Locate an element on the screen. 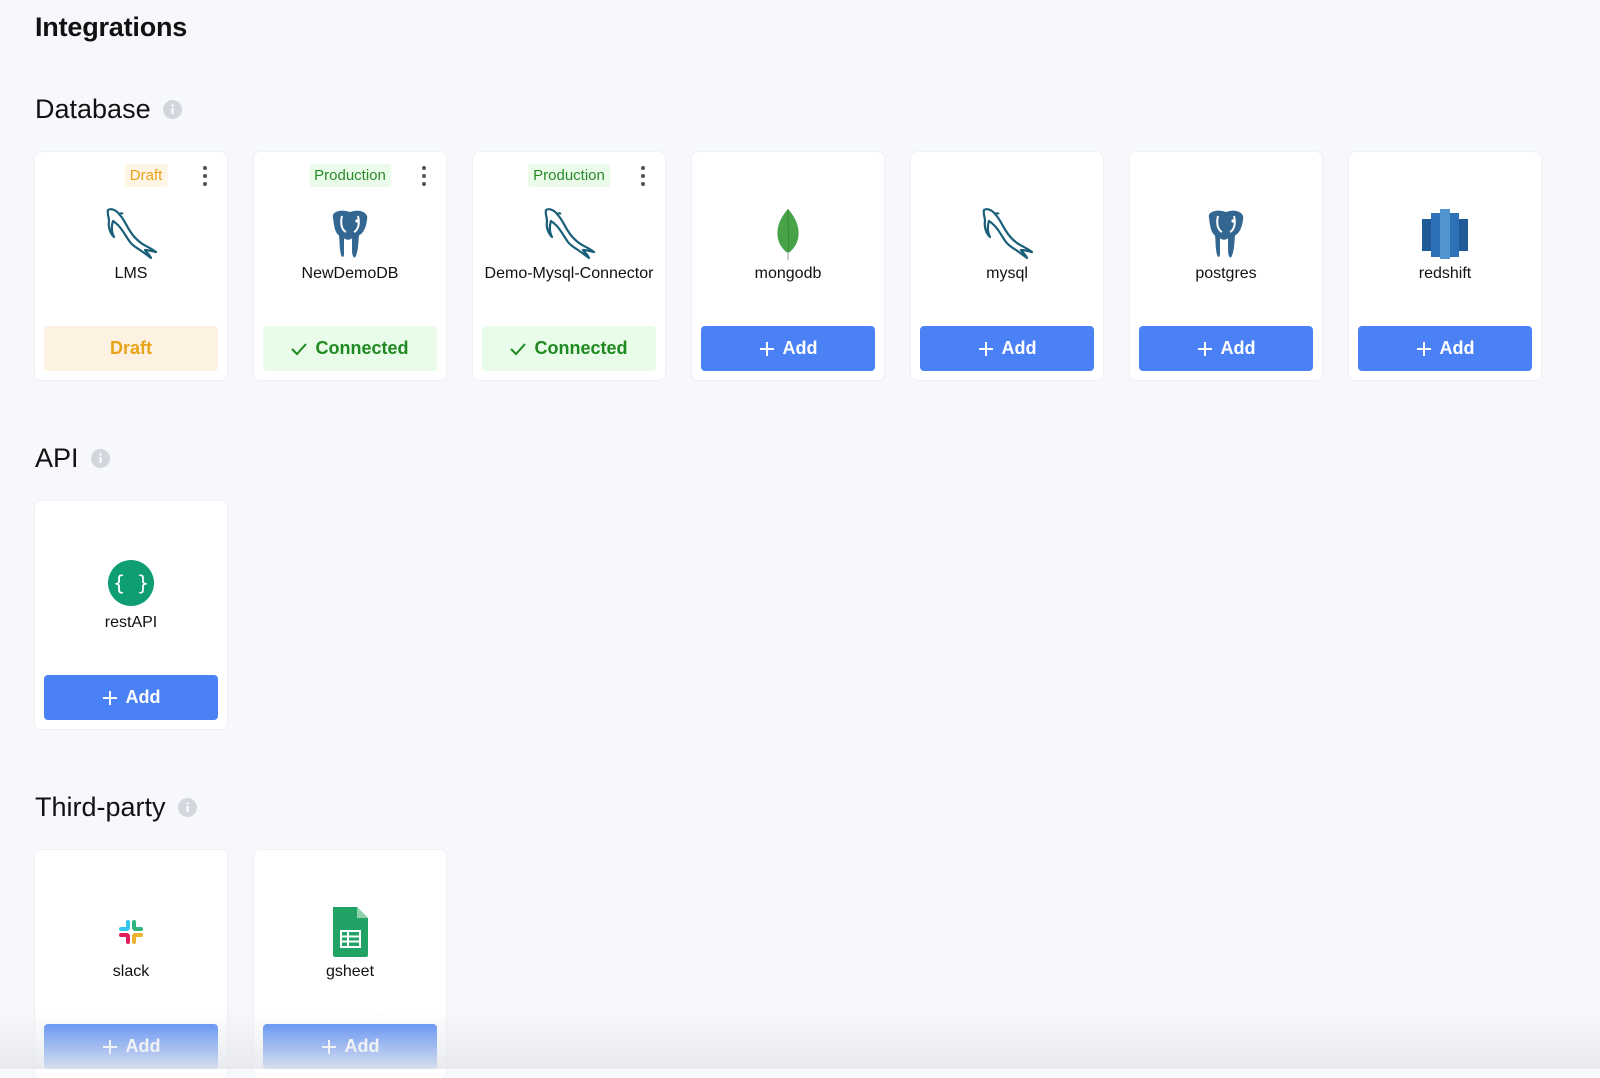 The width and height of the screenshot is (1600, 1078). redshift-icon is located at coordinates (1445, 234).